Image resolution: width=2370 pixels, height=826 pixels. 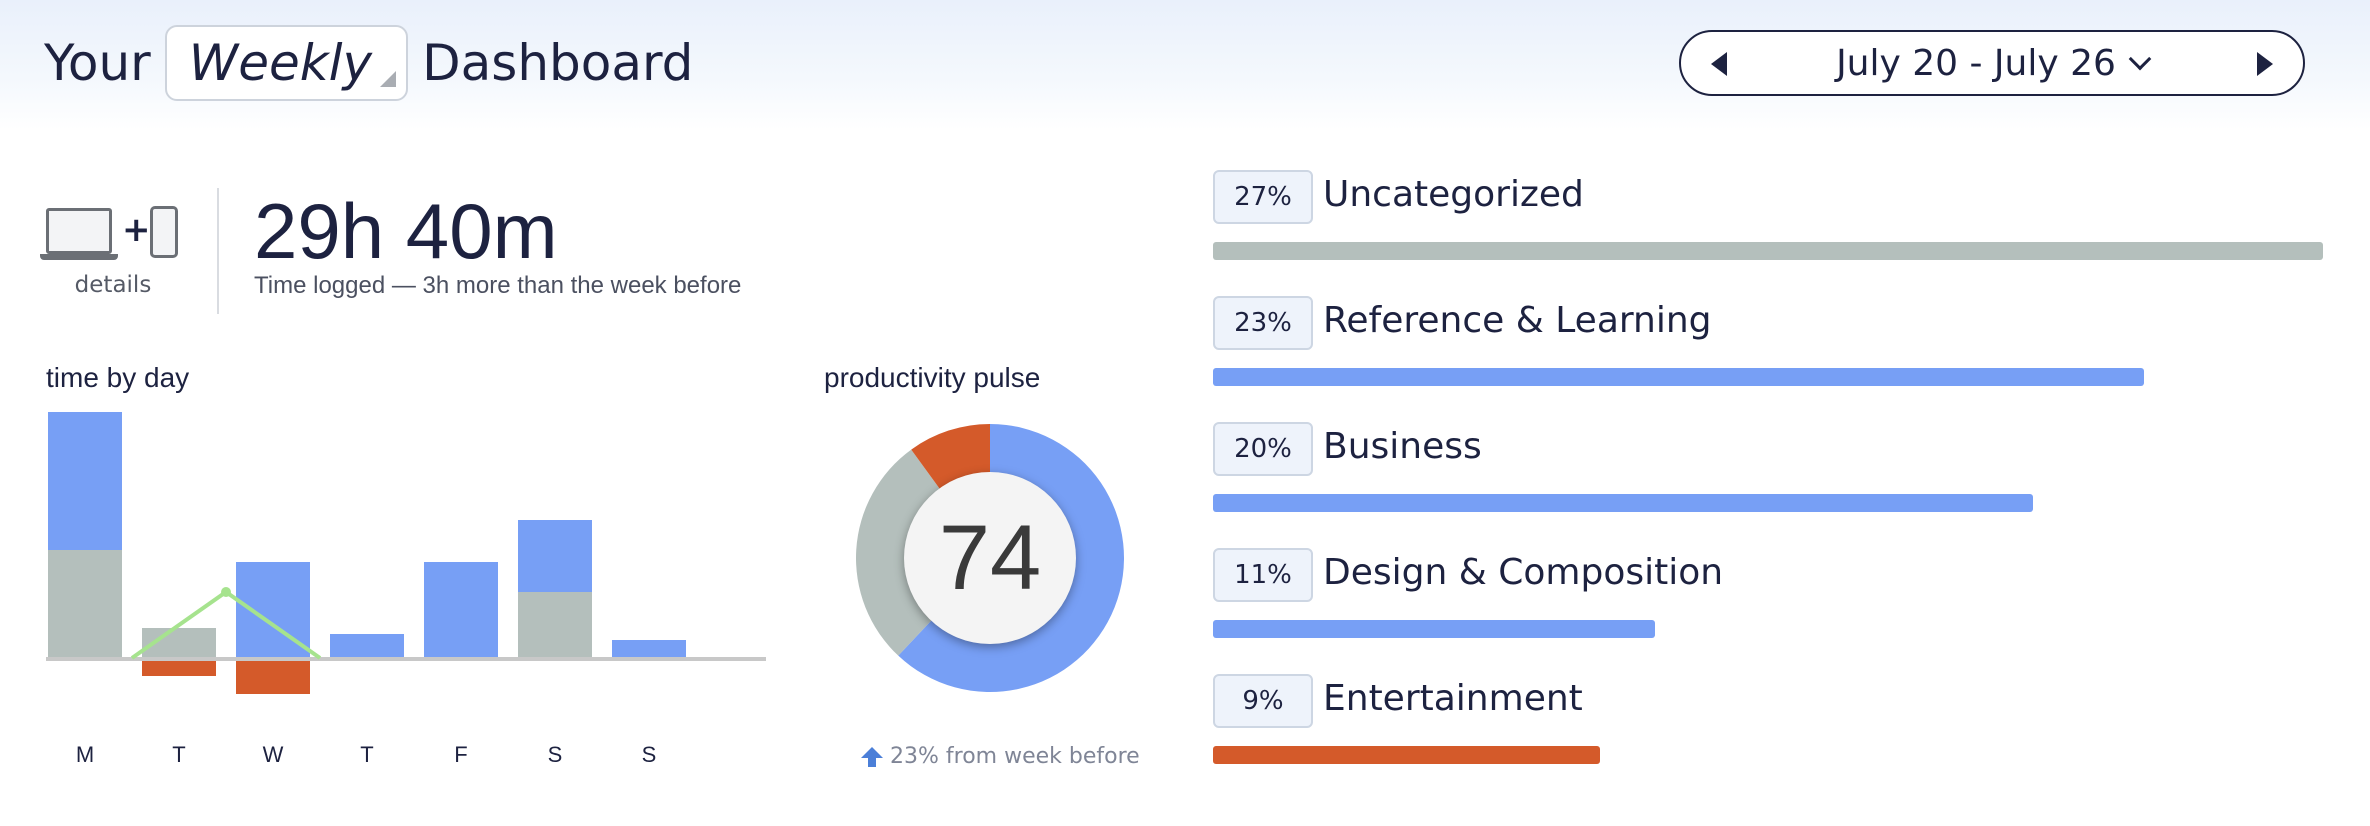 I want to click on pulse-change: 23% from week before, so click(x=1000, y=756).